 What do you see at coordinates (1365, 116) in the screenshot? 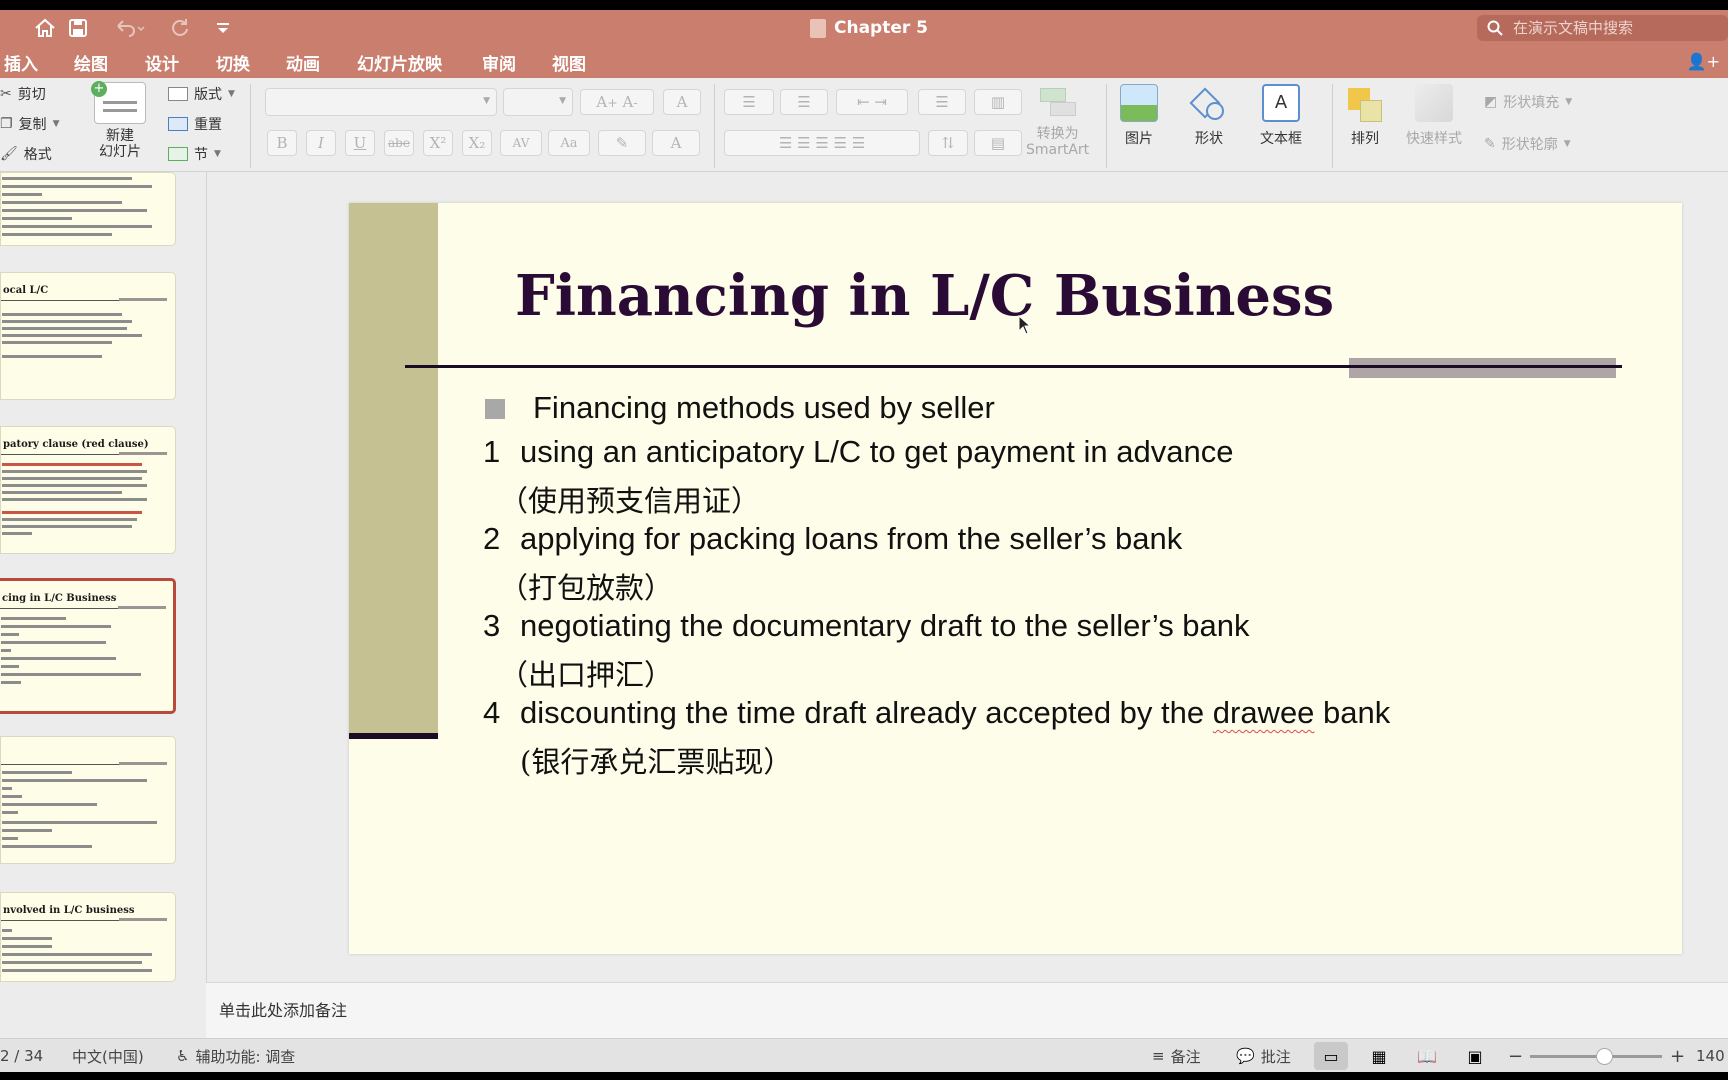
I see `arrange-button: 排列` at bounding box center [1365, 116].